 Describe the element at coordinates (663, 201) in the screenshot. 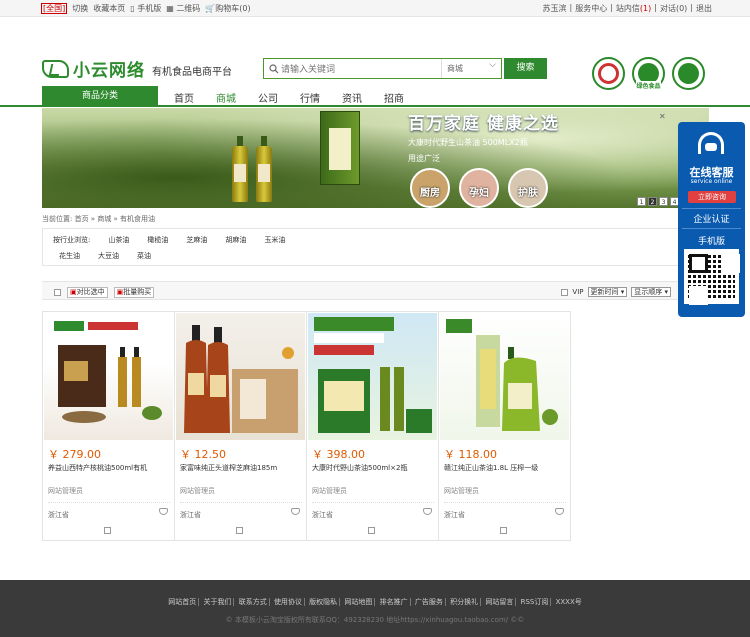

I see `banner-pager-dot: 3` at that location.